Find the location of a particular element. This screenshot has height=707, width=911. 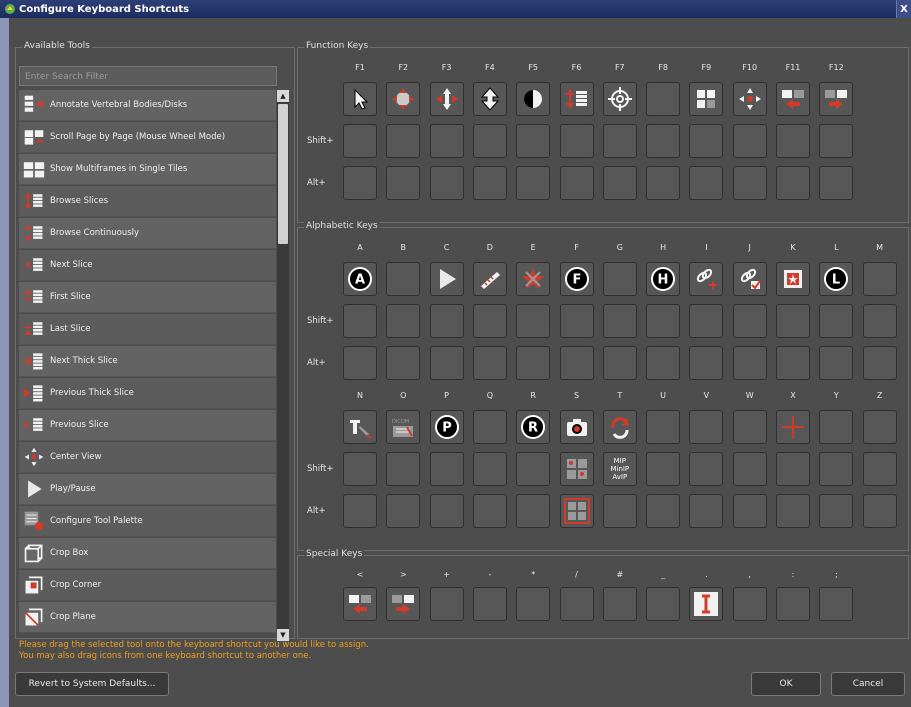

close-button: X is located at coordinates (903, 9).